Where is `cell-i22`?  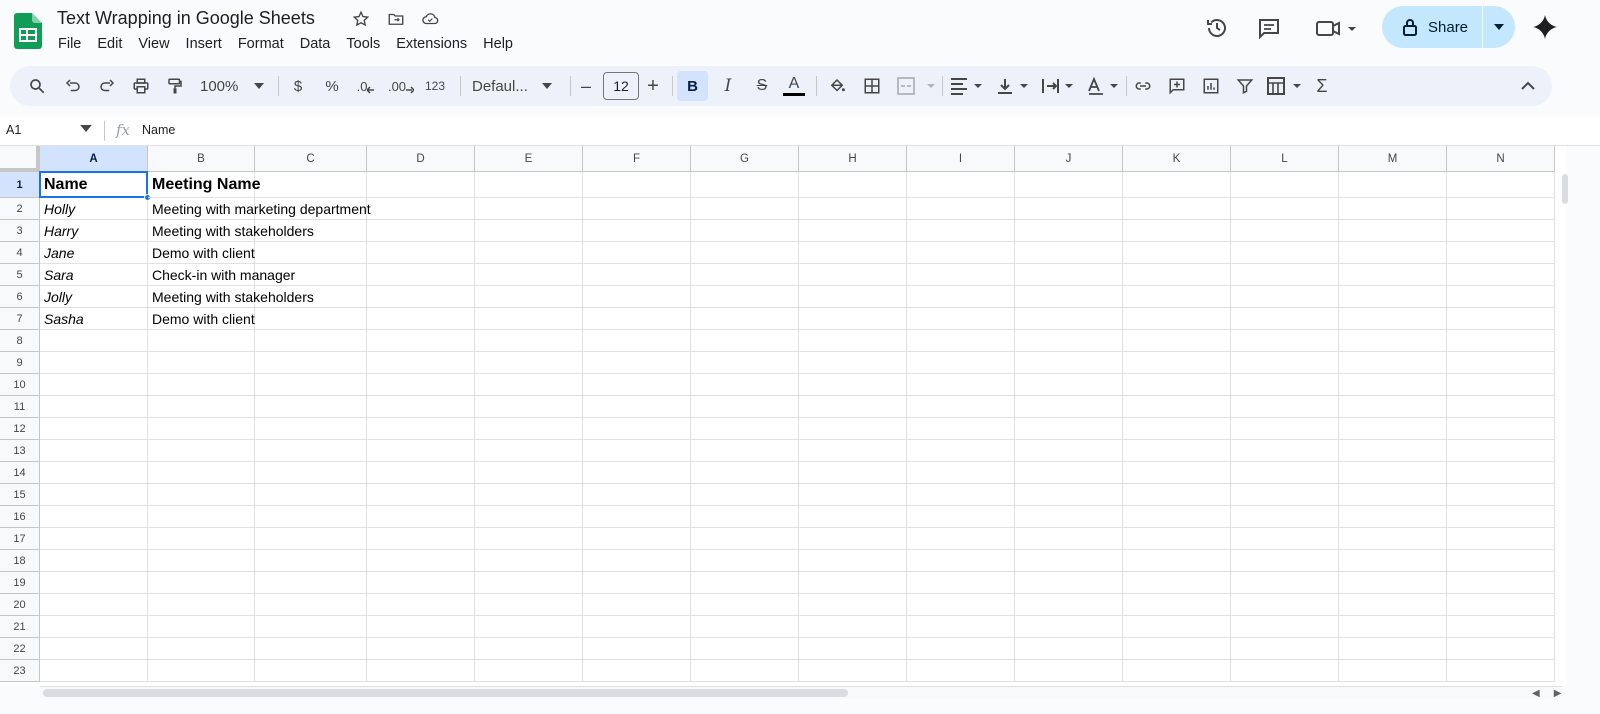 cell-i22 is located at coordinates (961, 649).